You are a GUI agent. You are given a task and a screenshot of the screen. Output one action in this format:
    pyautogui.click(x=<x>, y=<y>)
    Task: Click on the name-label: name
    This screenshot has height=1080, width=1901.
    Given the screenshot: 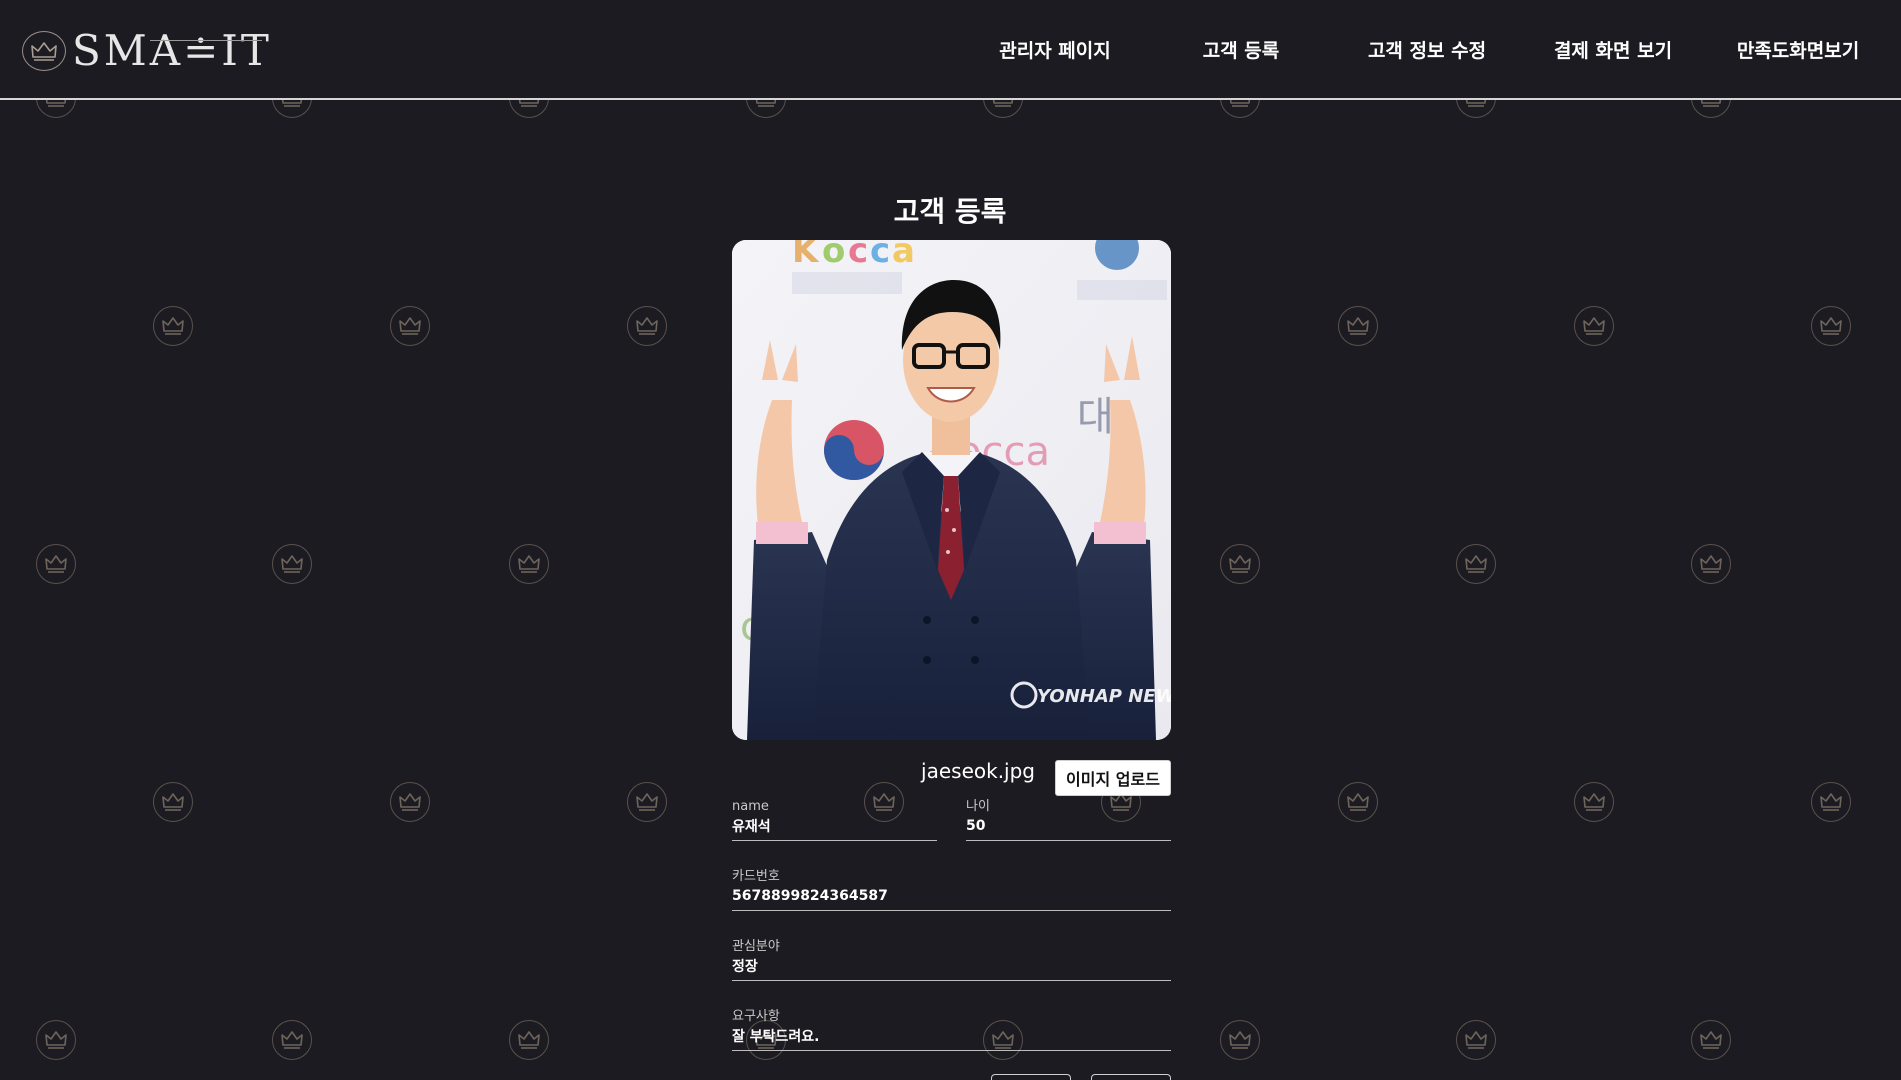 What is the action you would take?
    pyautogui.click(x=750, y=806)
    